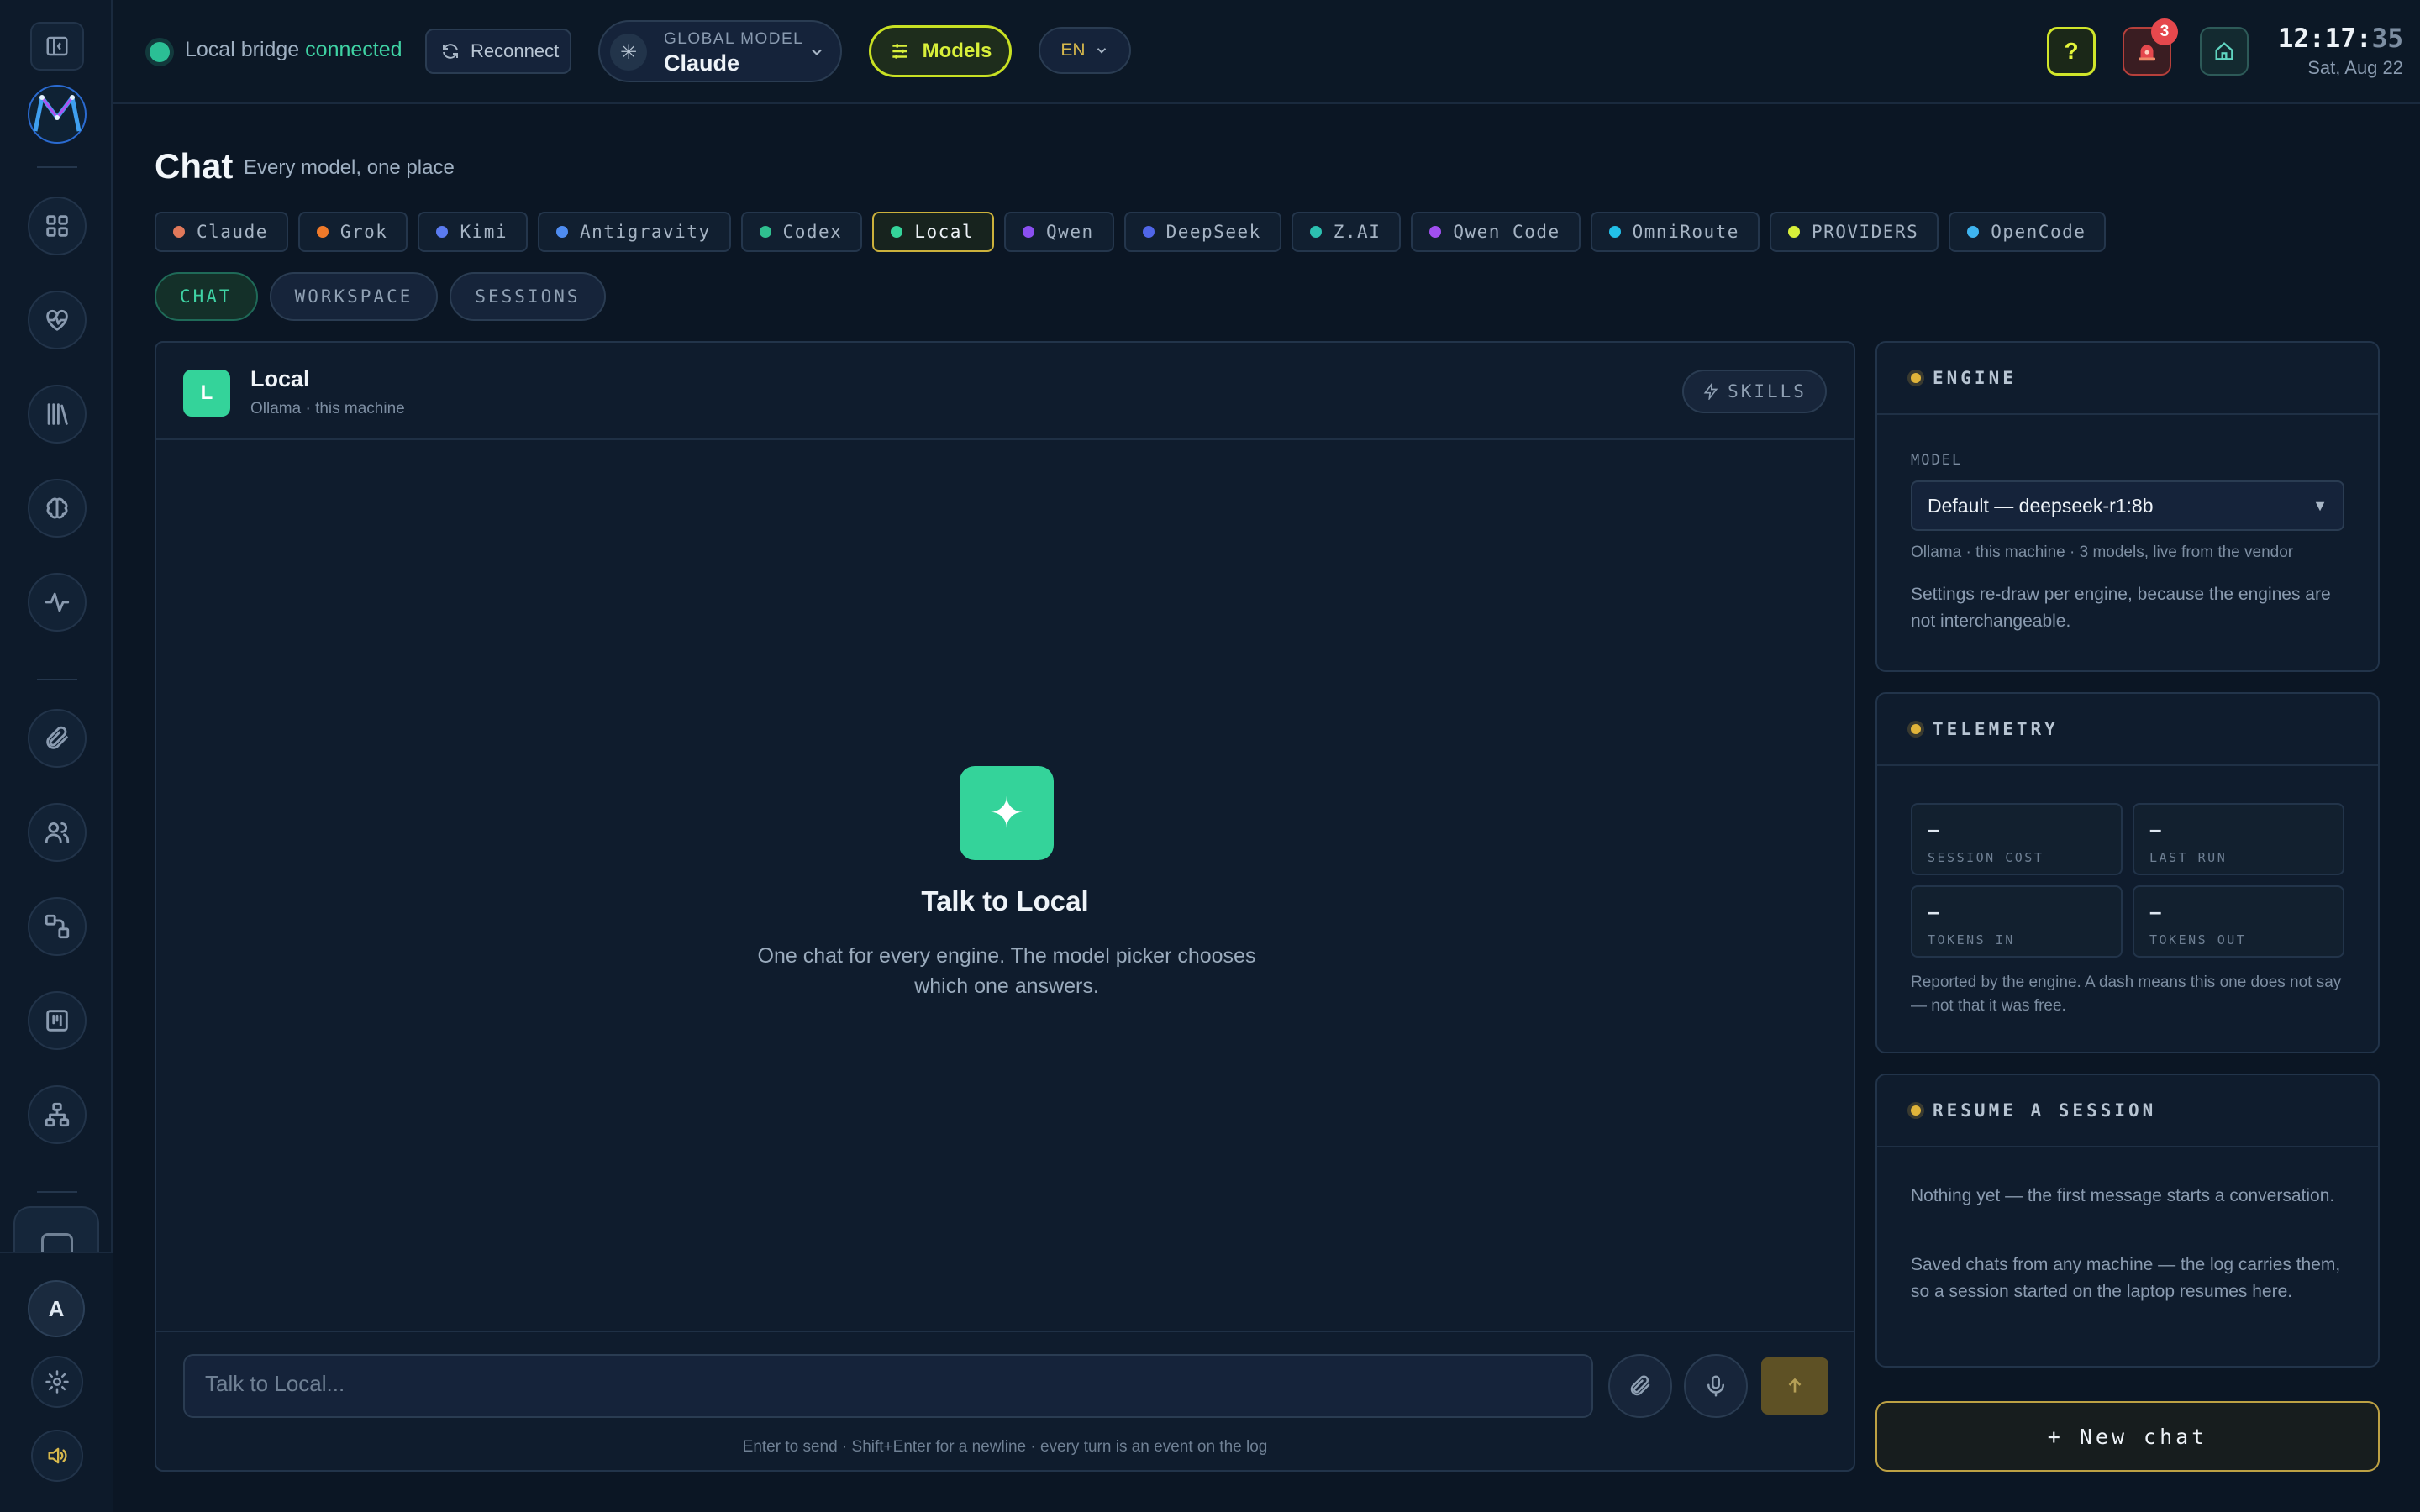 This screenshot has width=2420, height=1512. I want to click on arrow-up-icon, so click(1795, 1385).